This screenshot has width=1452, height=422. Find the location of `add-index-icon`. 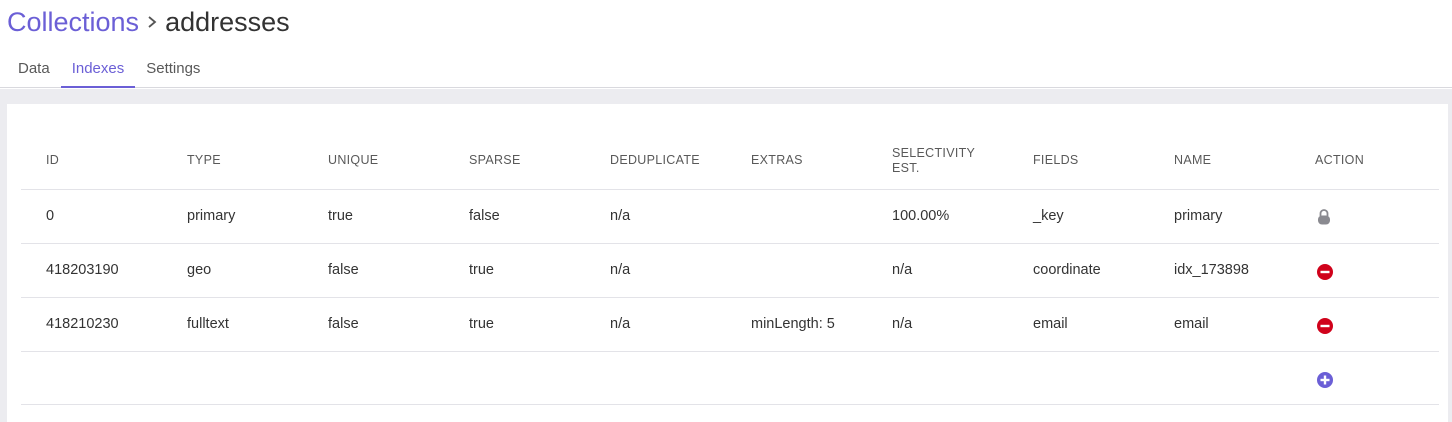

add-index-icon is located at coordinates (1325, 379).